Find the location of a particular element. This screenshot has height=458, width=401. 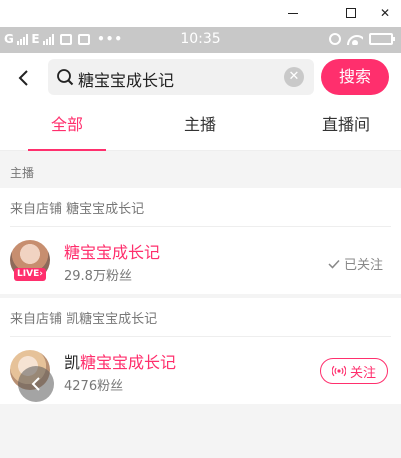

check-icon is located at coordinates (334, 264).